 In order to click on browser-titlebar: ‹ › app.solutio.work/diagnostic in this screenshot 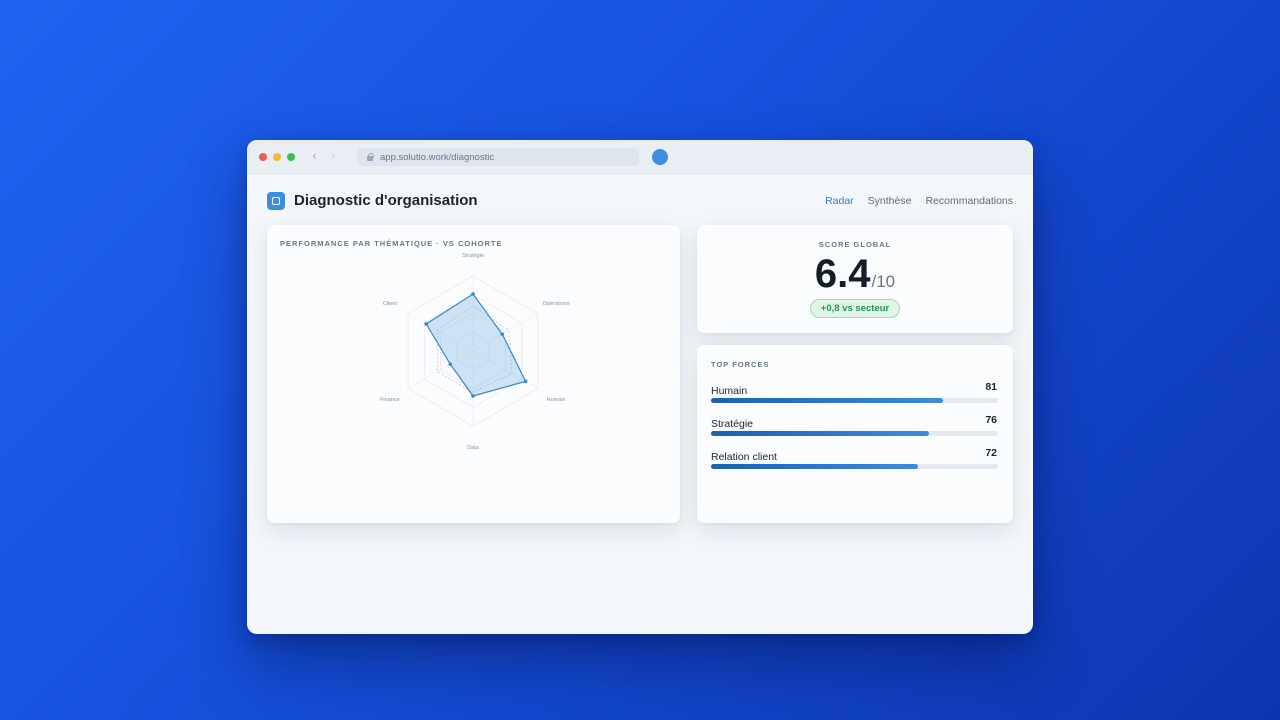, I will do `click(640, 157)`.